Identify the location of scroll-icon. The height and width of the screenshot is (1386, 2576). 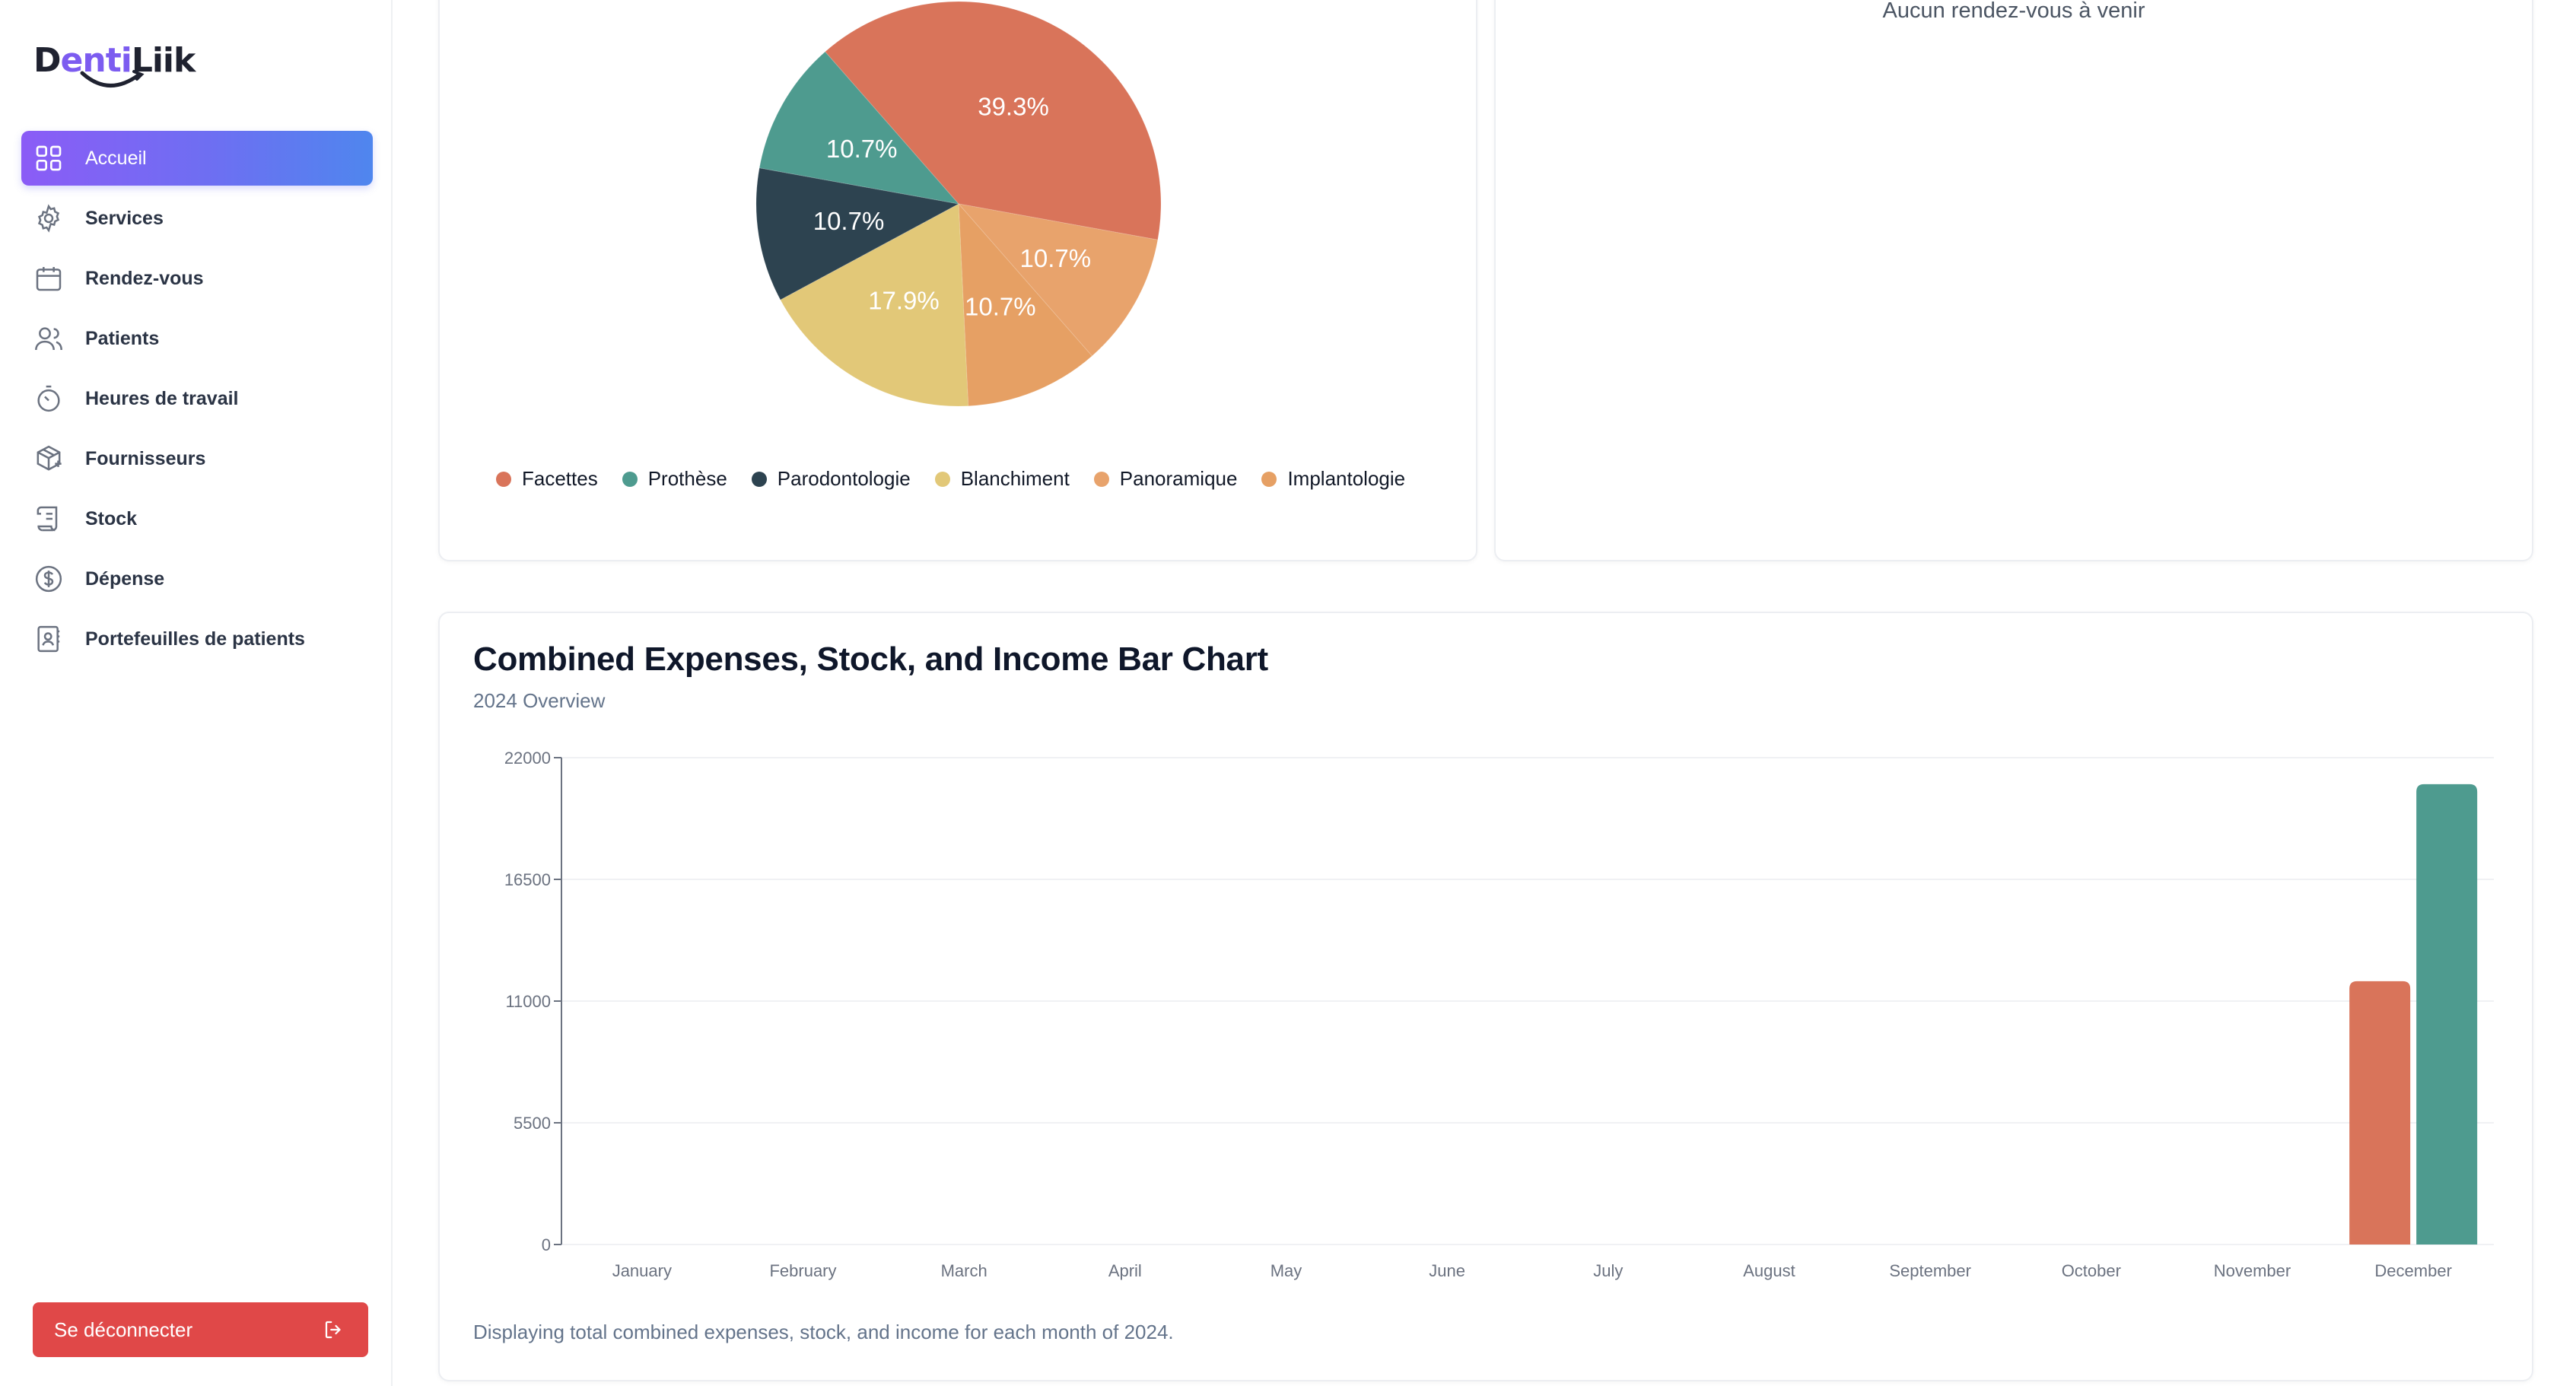
(48, 519).